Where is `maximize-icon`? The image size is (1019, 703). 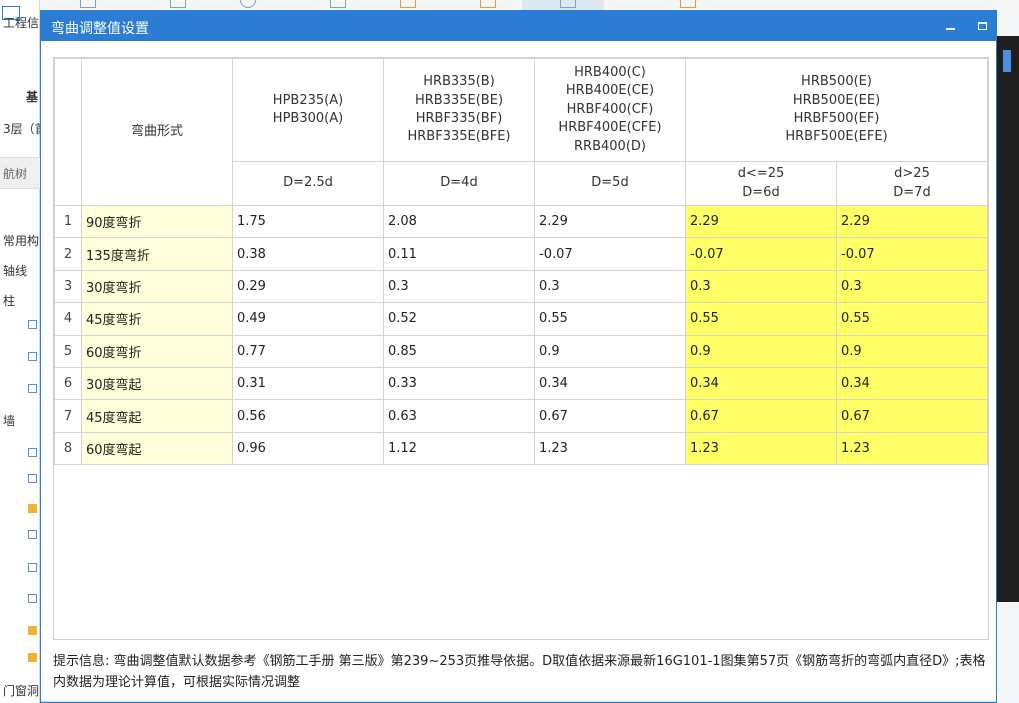
maximize-icon is located at coordinates (982, 26).